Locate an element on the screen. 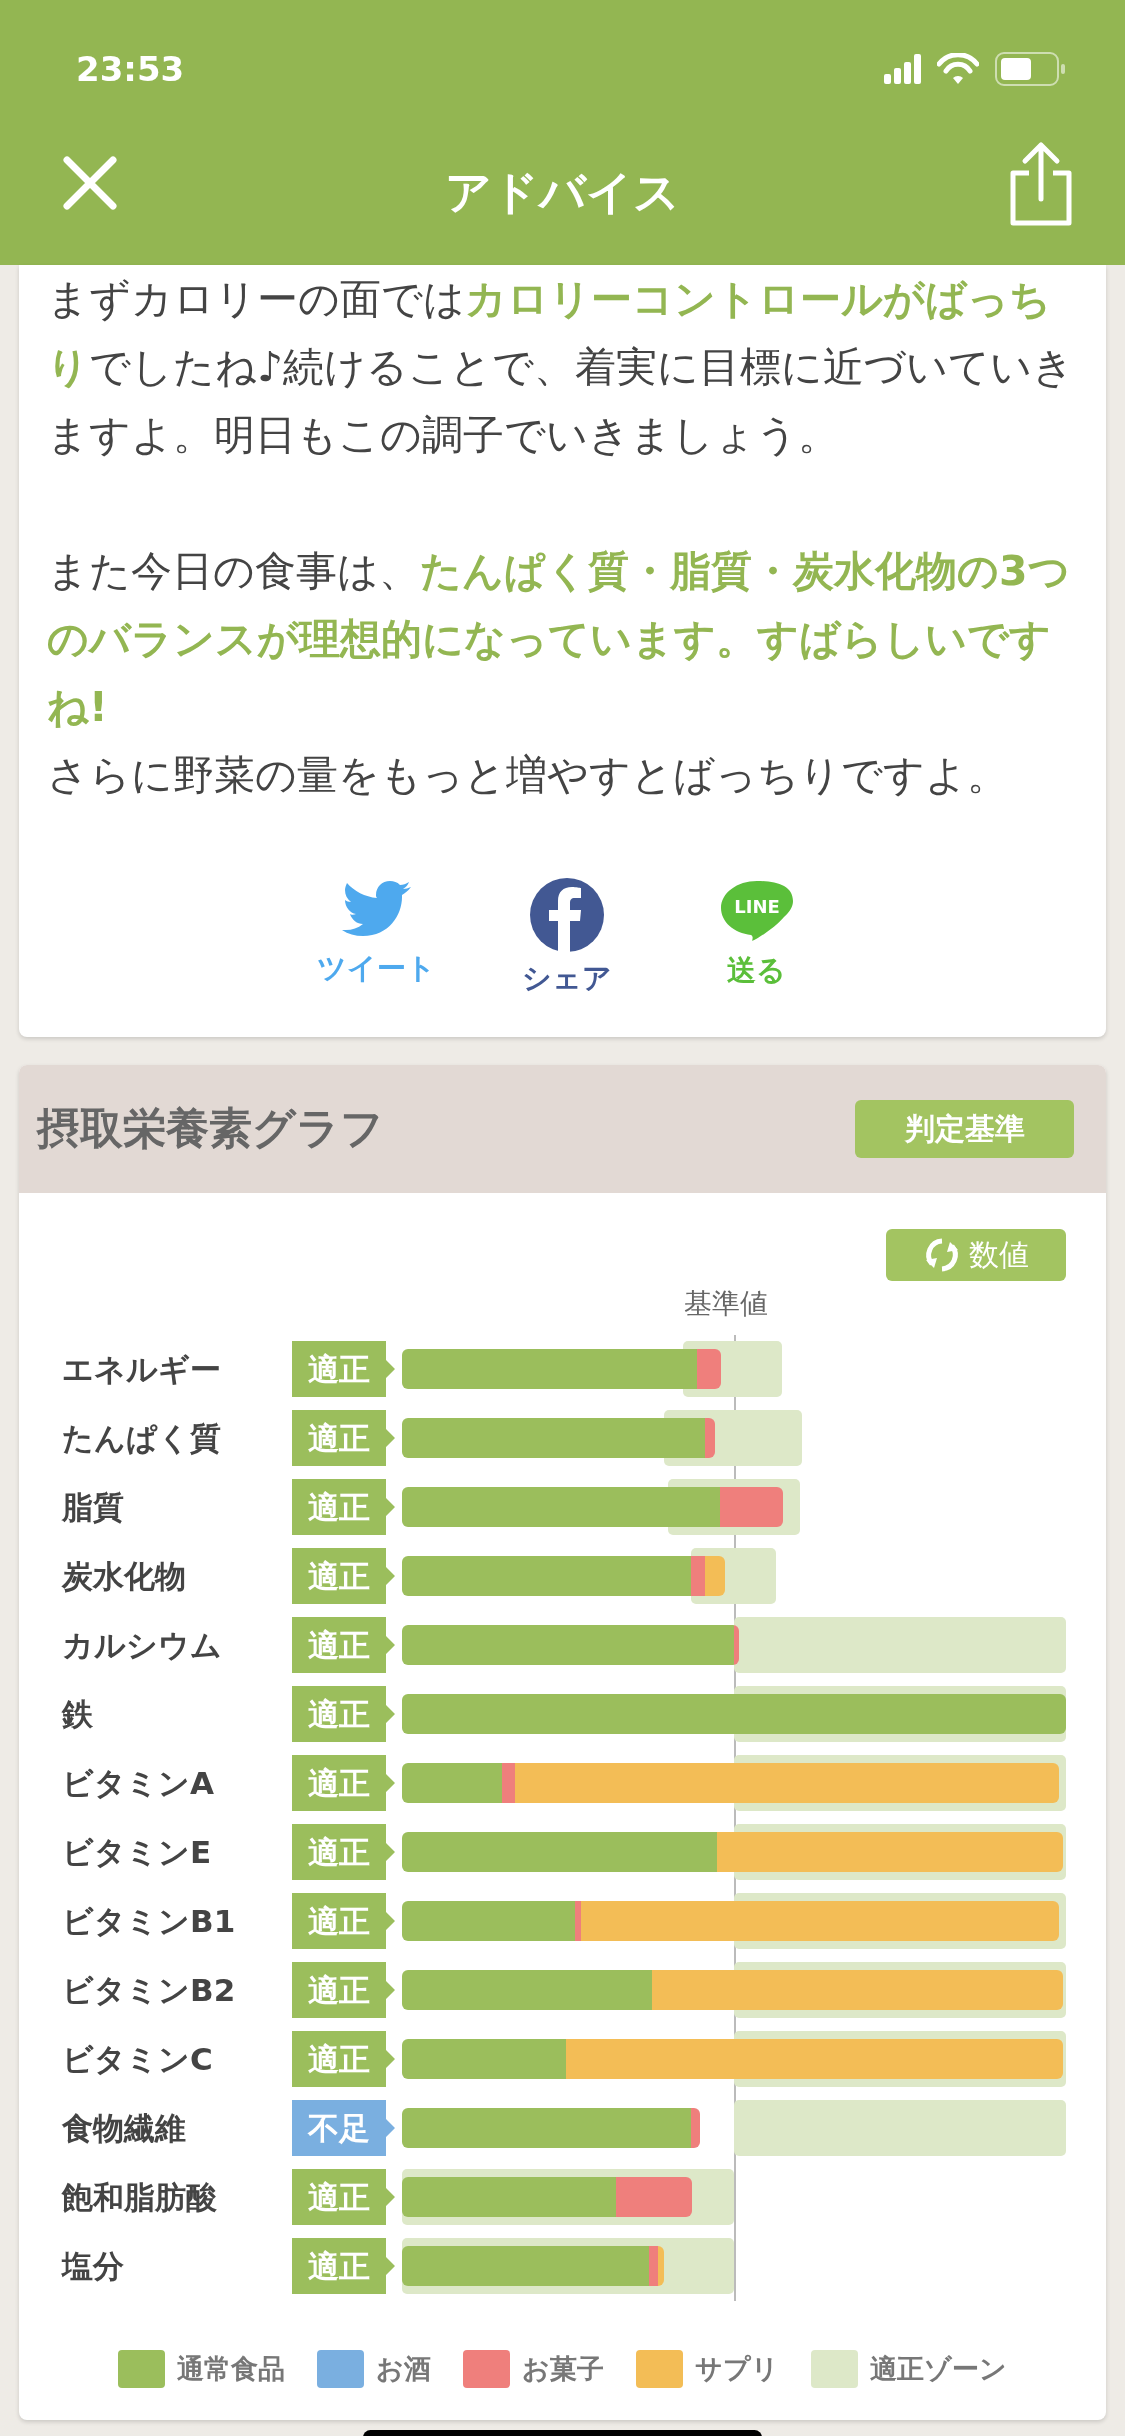  legend-label: 通常食品 is located at coordinates (231, 2368).